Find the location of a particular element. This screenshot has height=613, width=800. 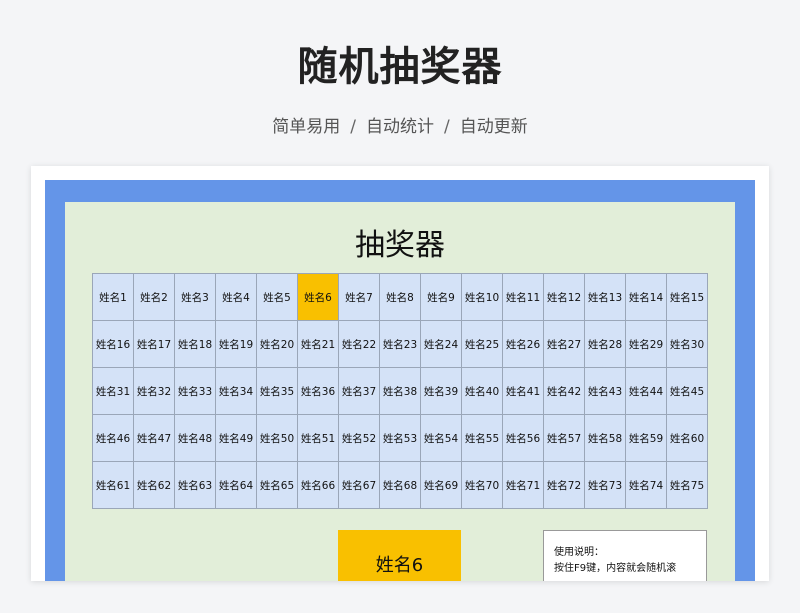

name-cell: 姓名22 is located at coordinates (359, 344).